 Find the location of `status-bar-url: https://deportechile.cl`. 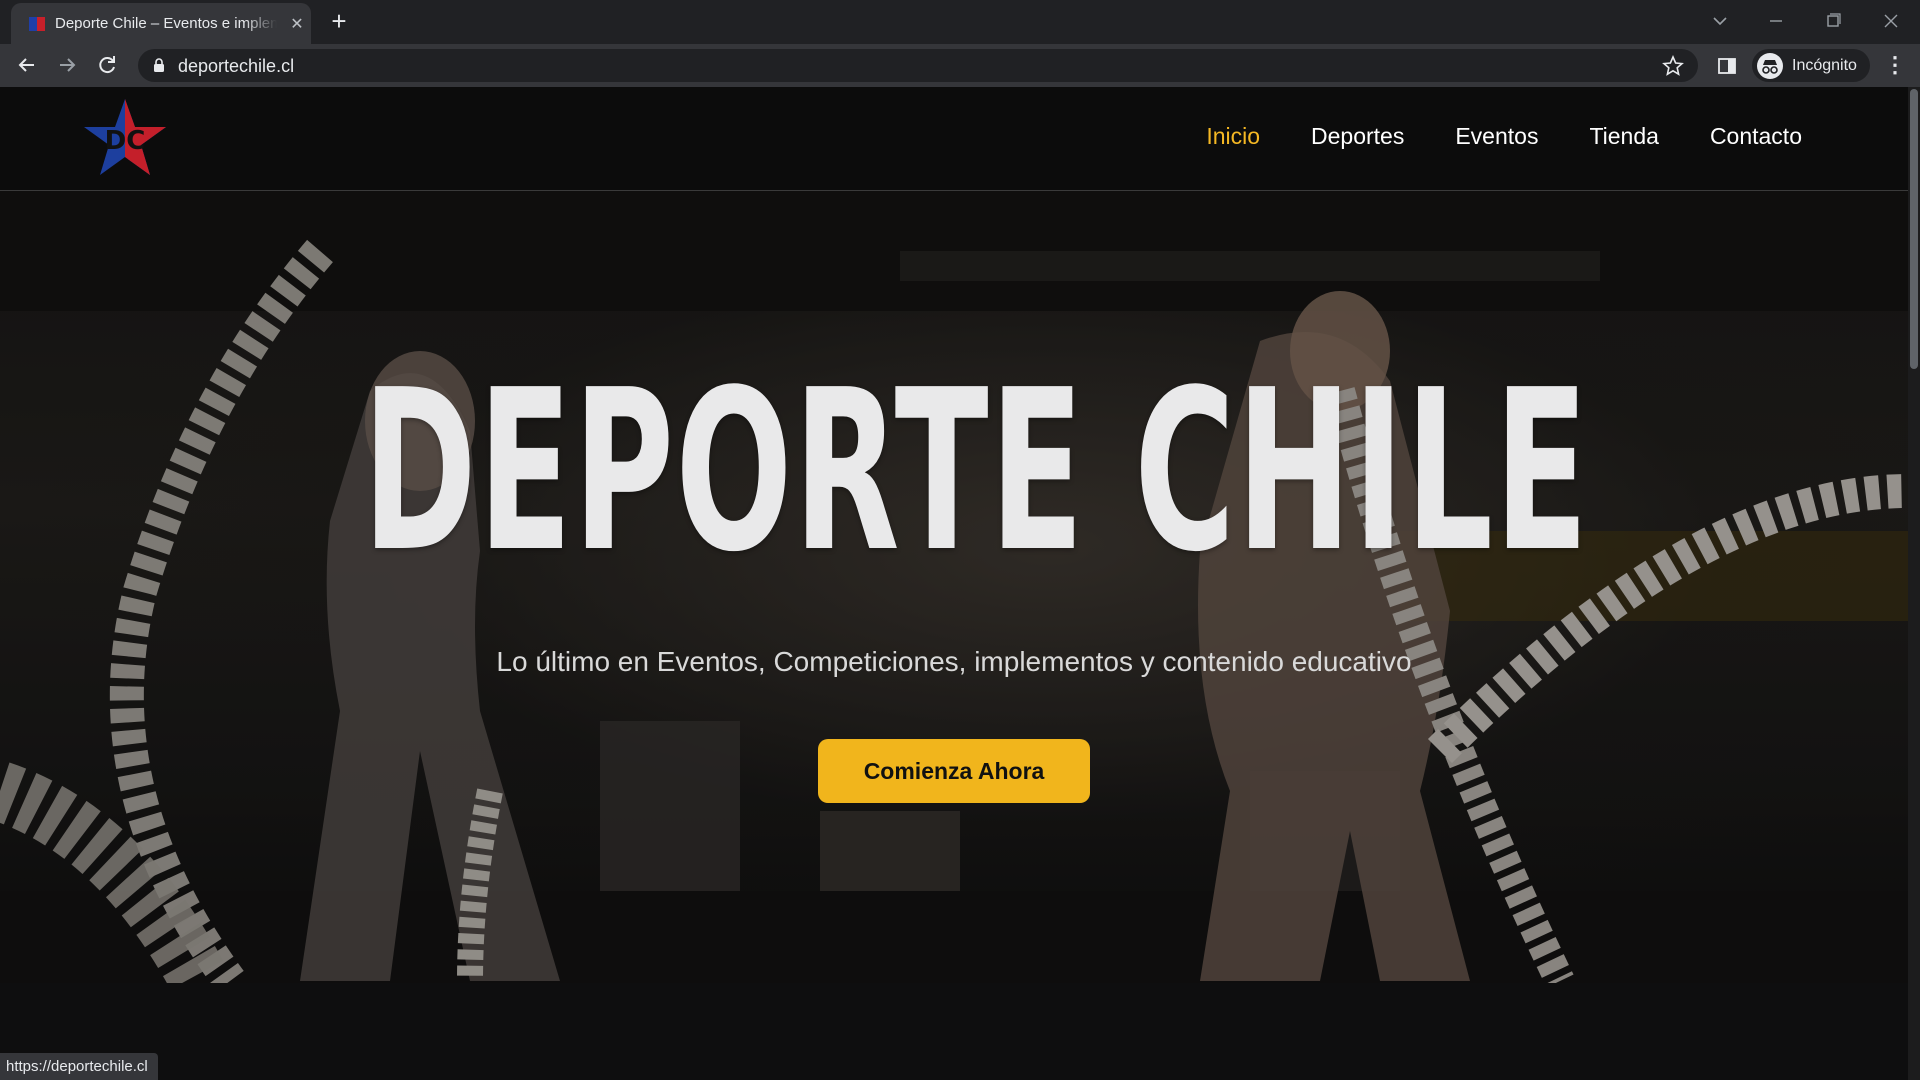

status-bar-url: https://deportechile.cl is located at coordinates (79, 1066).